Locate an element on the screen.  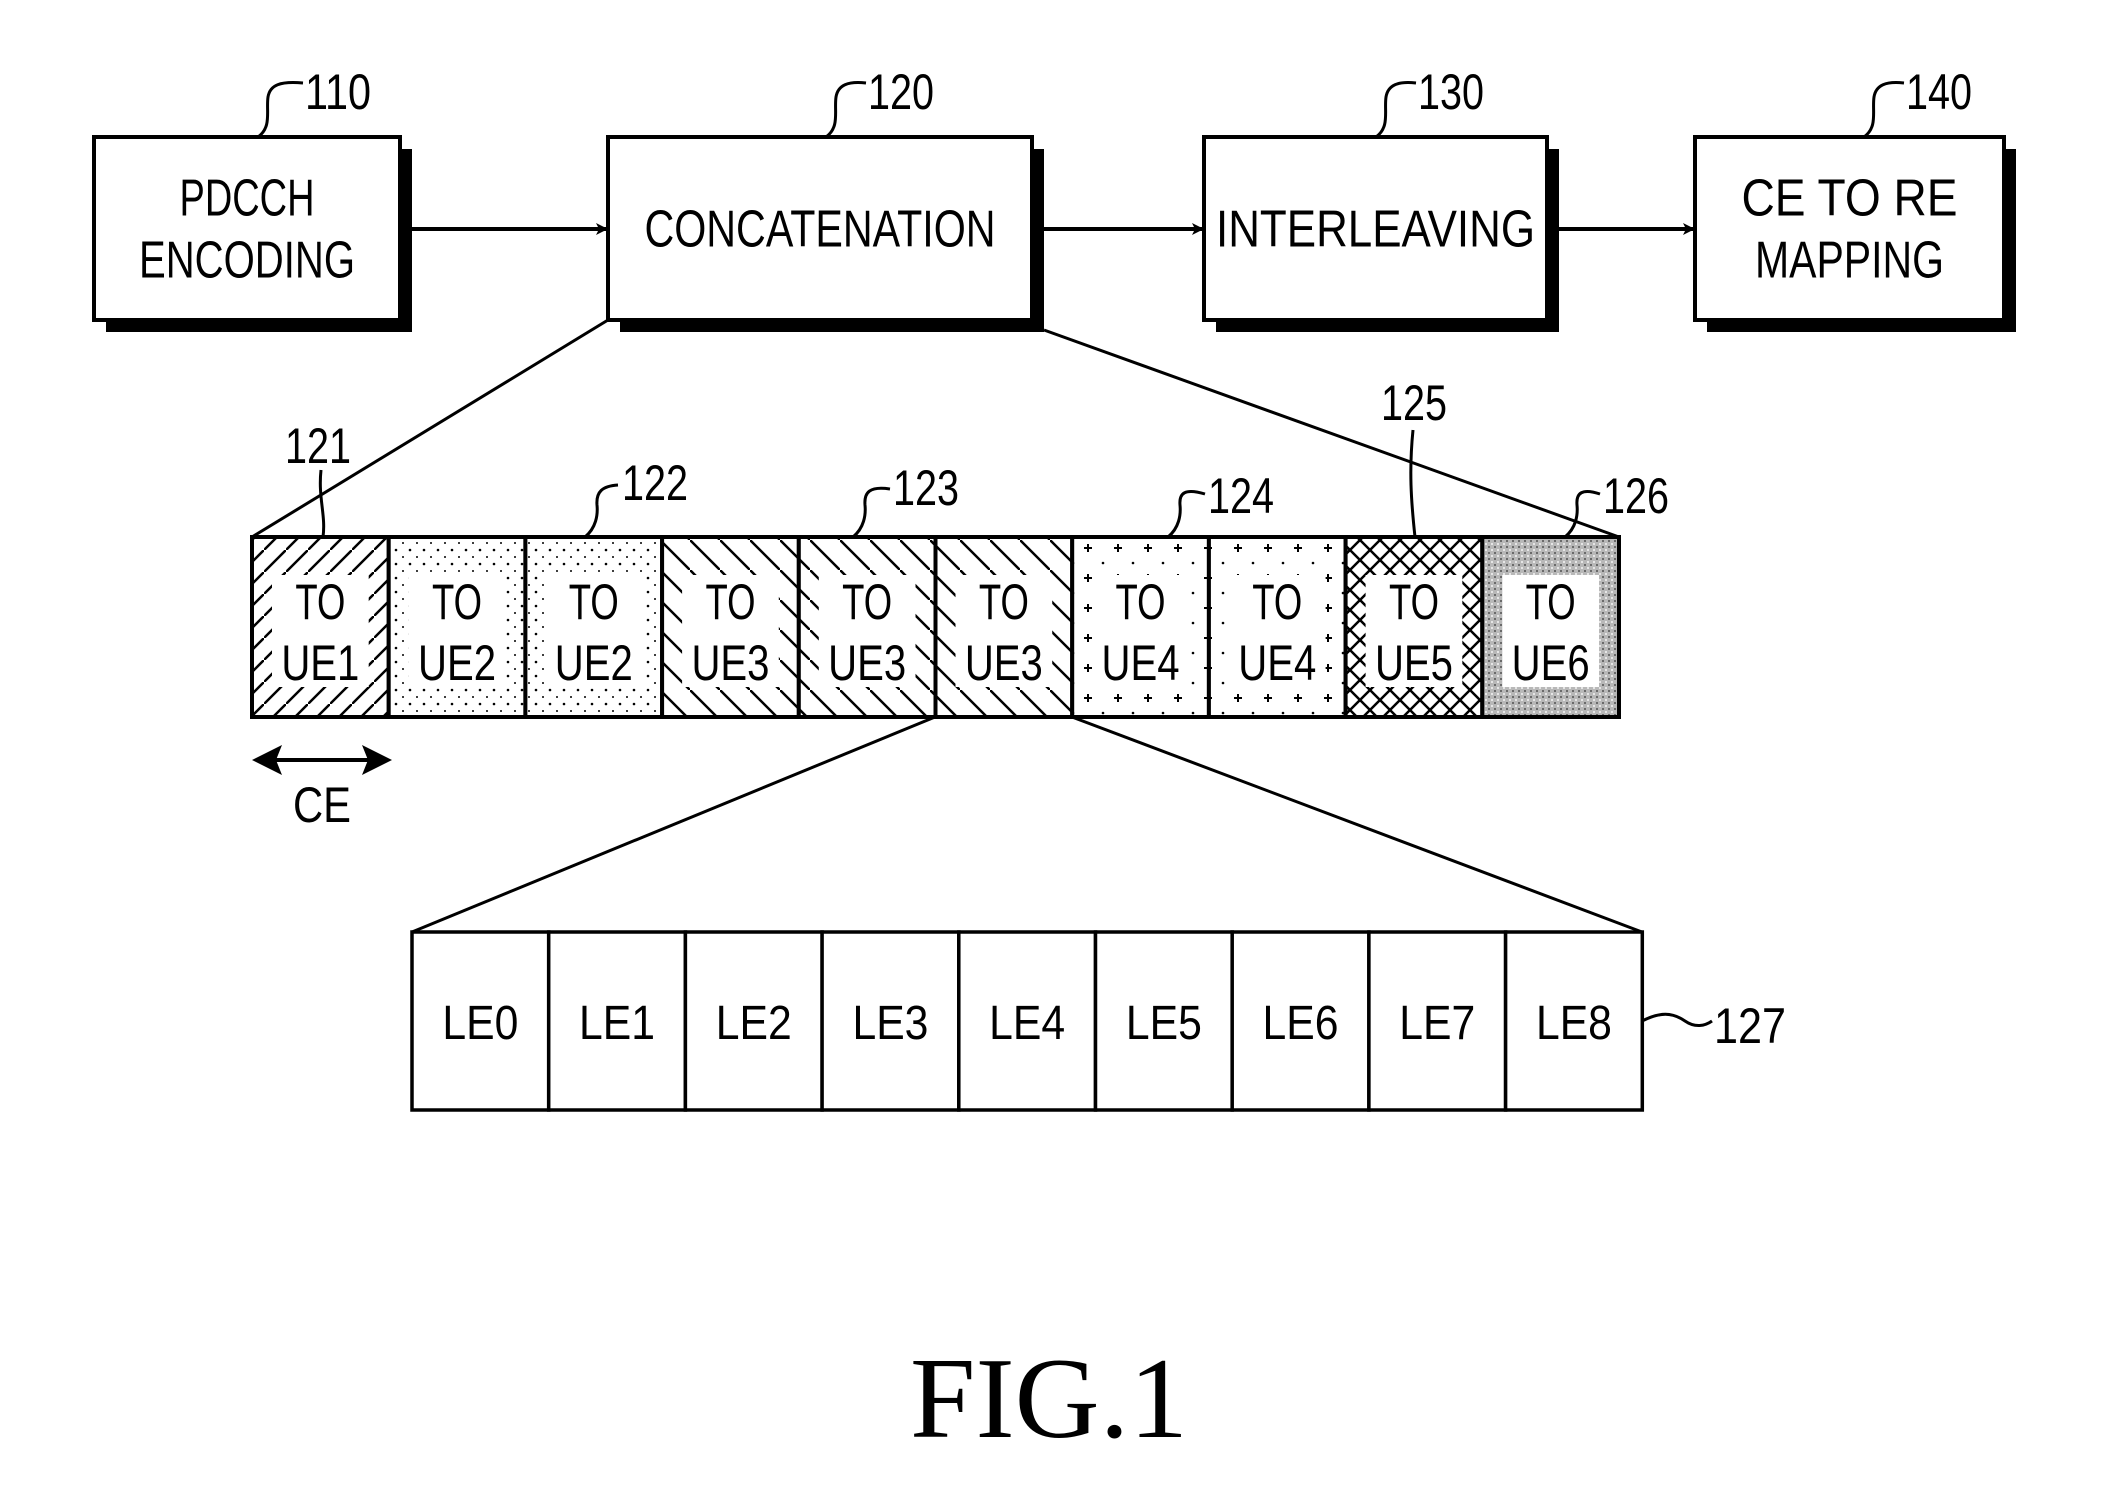
le-cell: LE2 is located at coordinates (753, 1021).